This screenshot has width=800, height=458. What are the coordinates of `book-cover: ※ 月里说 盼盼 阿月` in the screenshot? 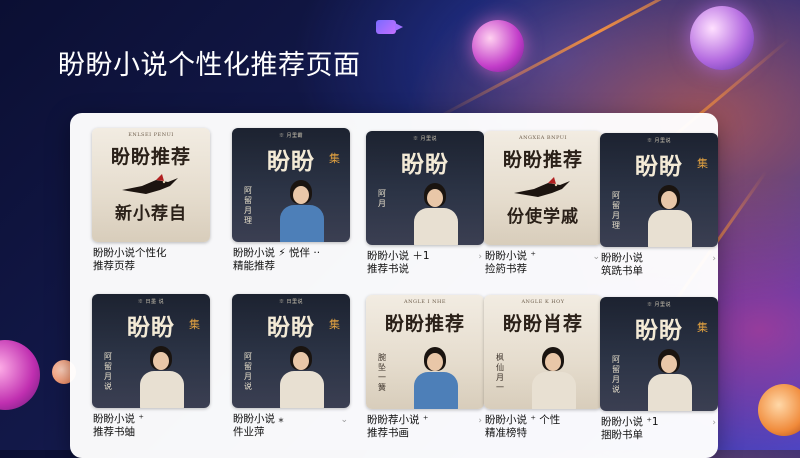 It's located at (425, 188).